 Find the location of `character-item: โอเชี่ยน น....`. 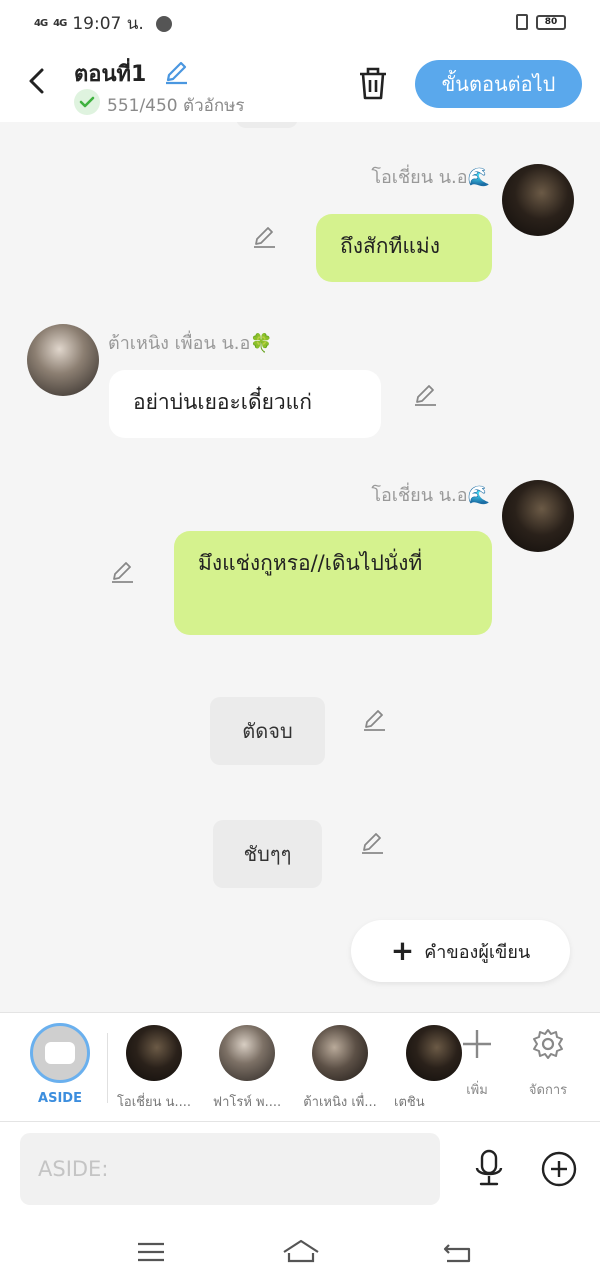

character-item: โอเชี่ยน น.... is located at coordinates (154, 1068).